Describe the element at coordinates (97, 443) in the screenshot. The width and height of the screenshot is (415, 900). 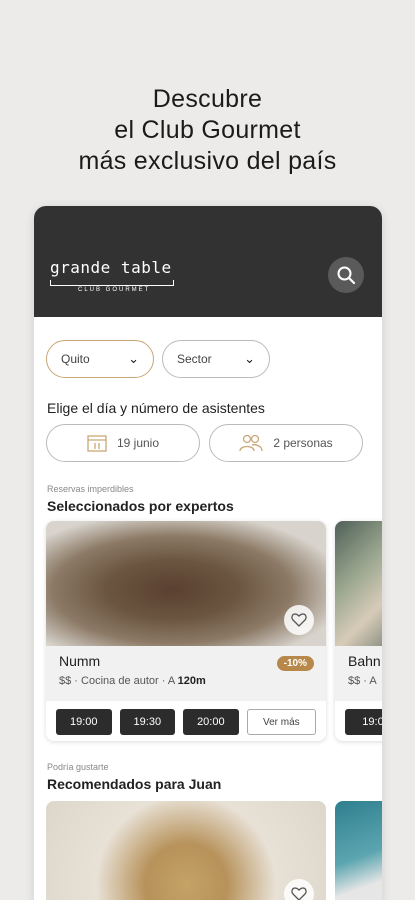
I see `calendar-icon` at that location.